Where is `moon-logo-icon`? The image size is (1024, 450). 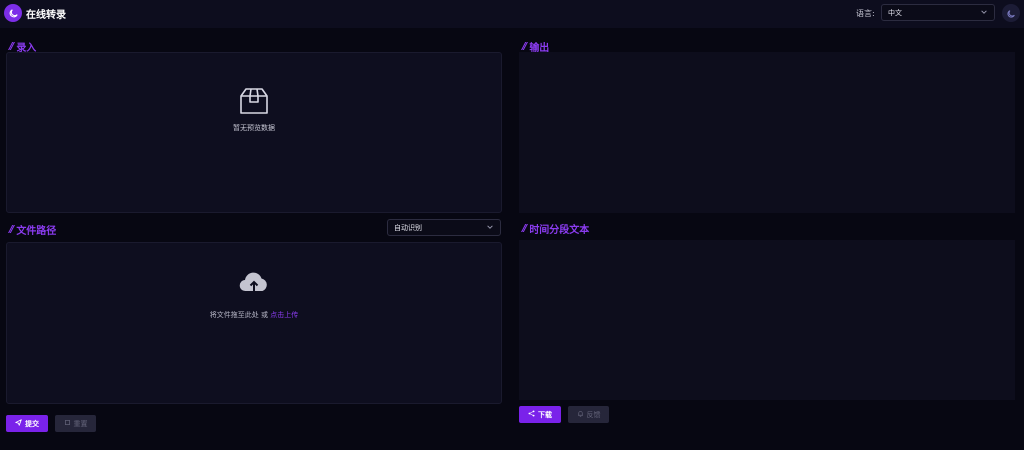
moon-logo-icon is located at coordinates (13, 13).